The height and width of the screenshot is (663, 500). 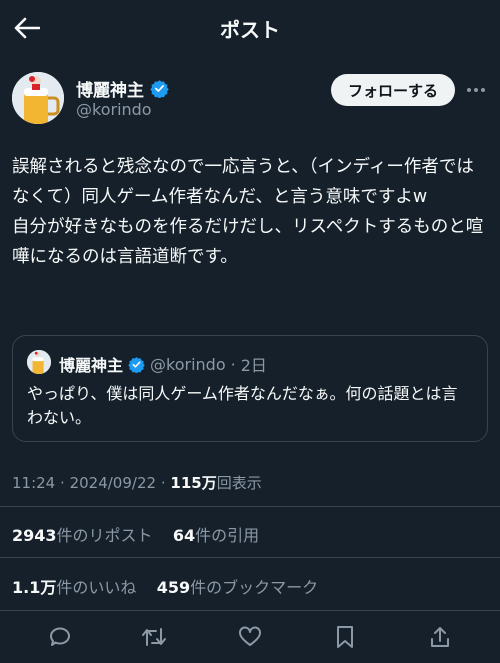 I want to click on reposts-count: 2943, so click(x=34, y=535).